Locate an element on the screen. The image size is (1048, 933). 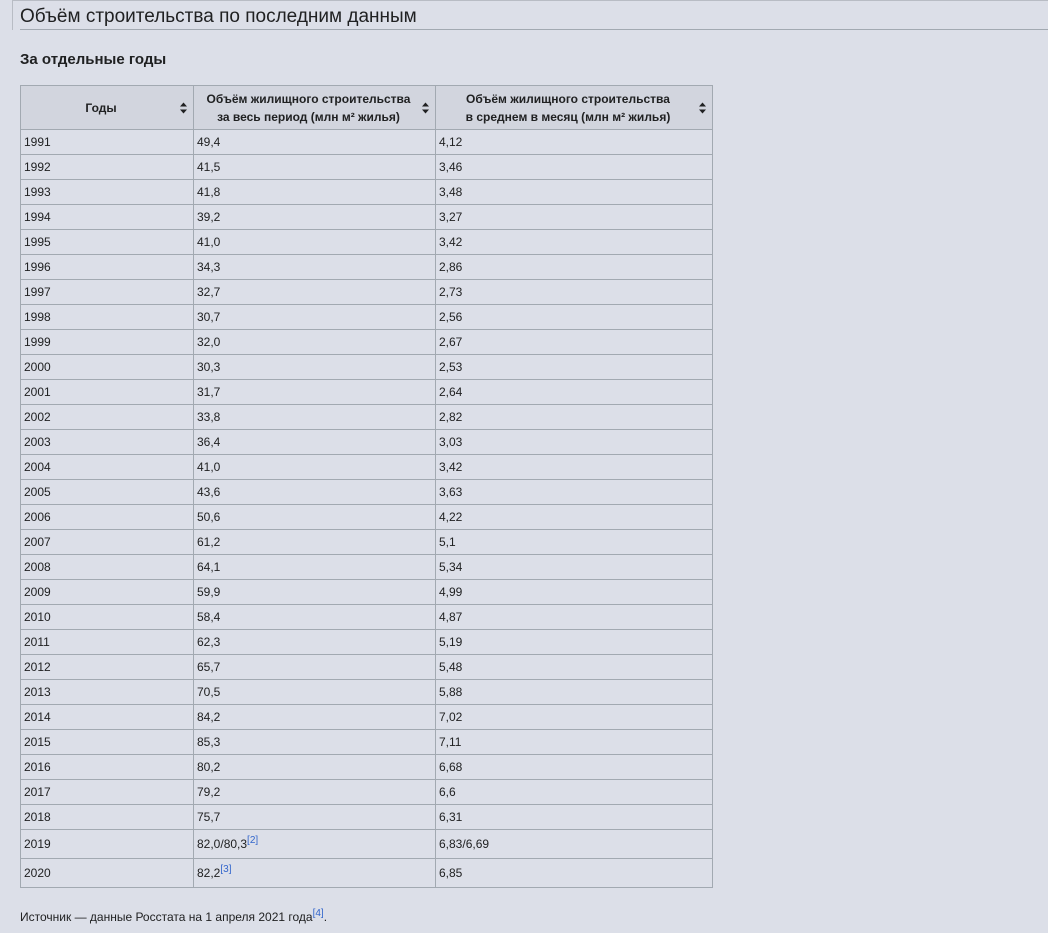
cell-total-value: 85,3 is located at coordinates (209, 742).